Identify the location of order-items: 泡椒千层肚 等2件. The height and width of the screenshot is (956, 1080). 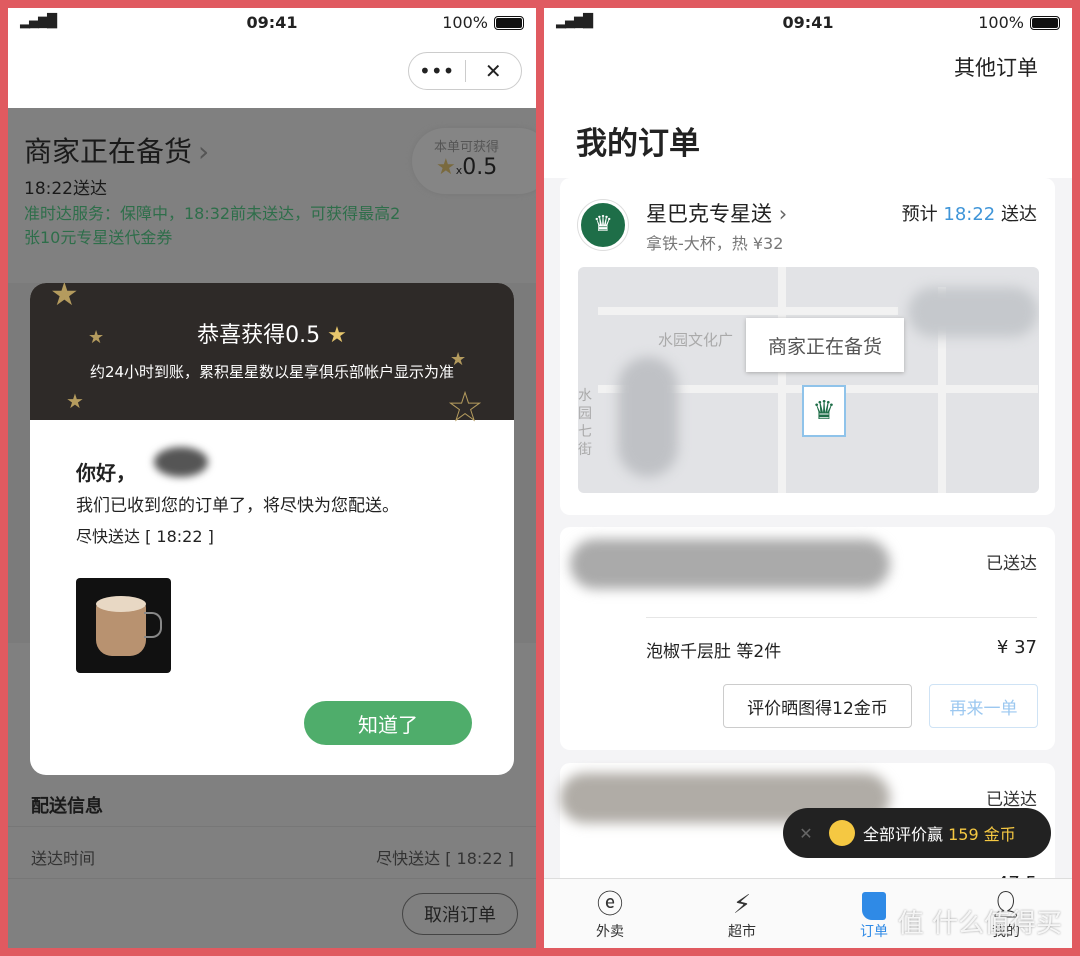
(714, 652).